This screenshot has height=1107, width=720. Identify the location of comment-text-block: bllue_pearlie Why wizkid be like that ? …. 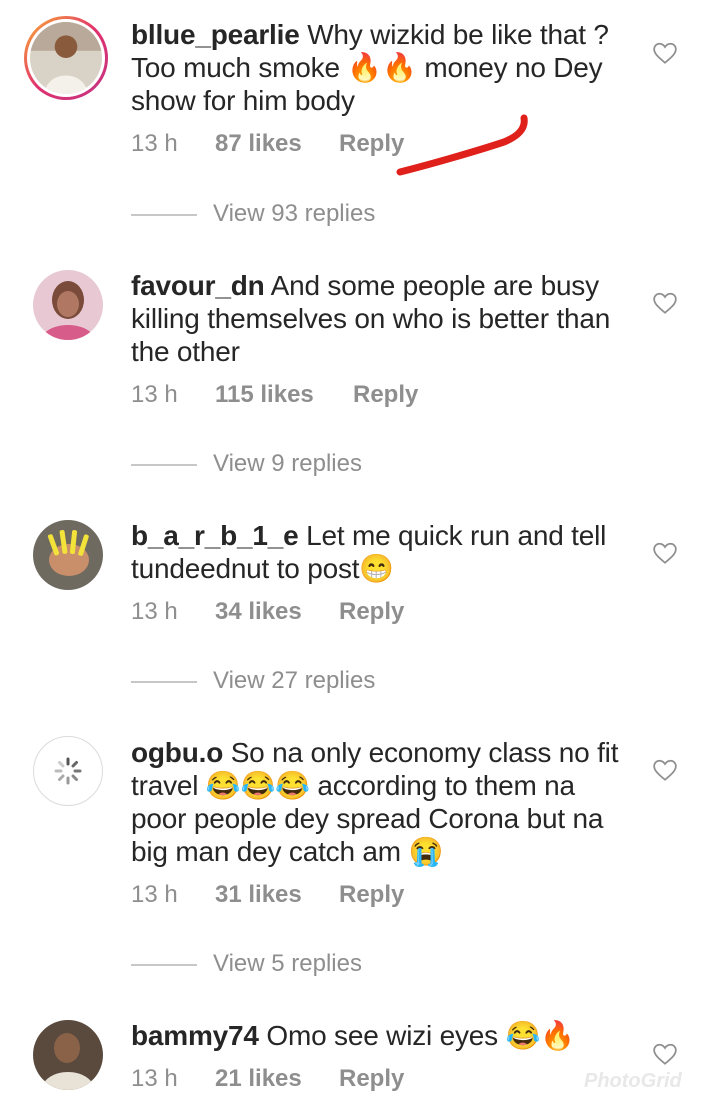
(376, 67).